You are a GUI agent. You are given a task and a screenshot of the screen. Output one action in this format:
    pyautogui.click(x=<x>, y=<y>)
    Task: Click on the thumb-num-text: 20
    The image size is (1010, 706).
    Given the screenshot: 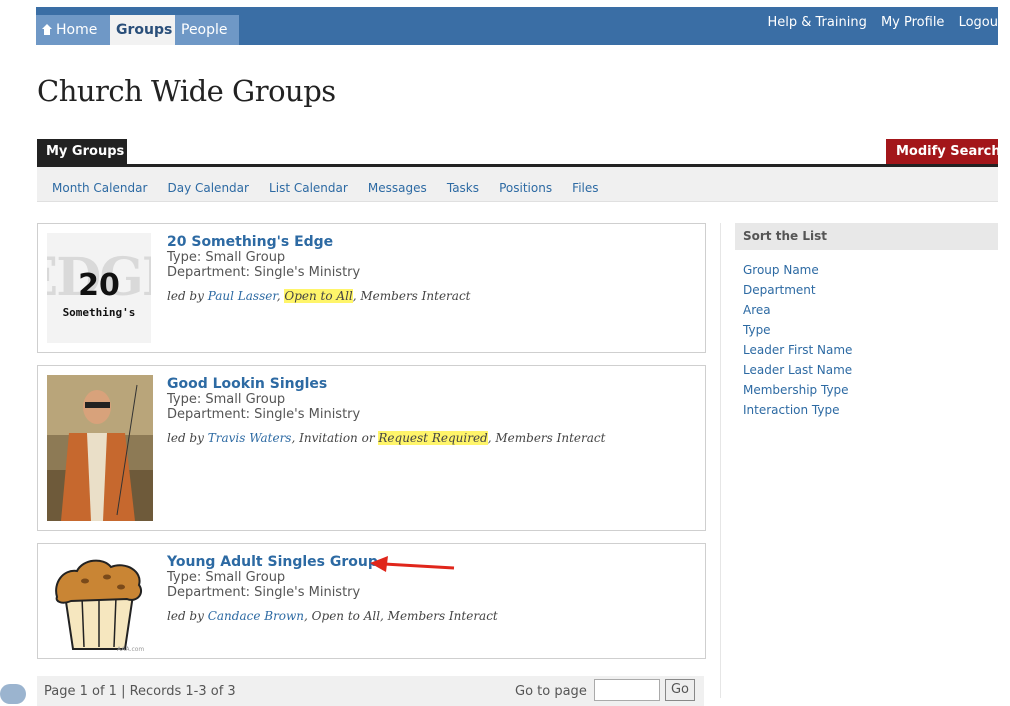 What is the action you would take?
    pyautogui.click(x=99, y=285)
    